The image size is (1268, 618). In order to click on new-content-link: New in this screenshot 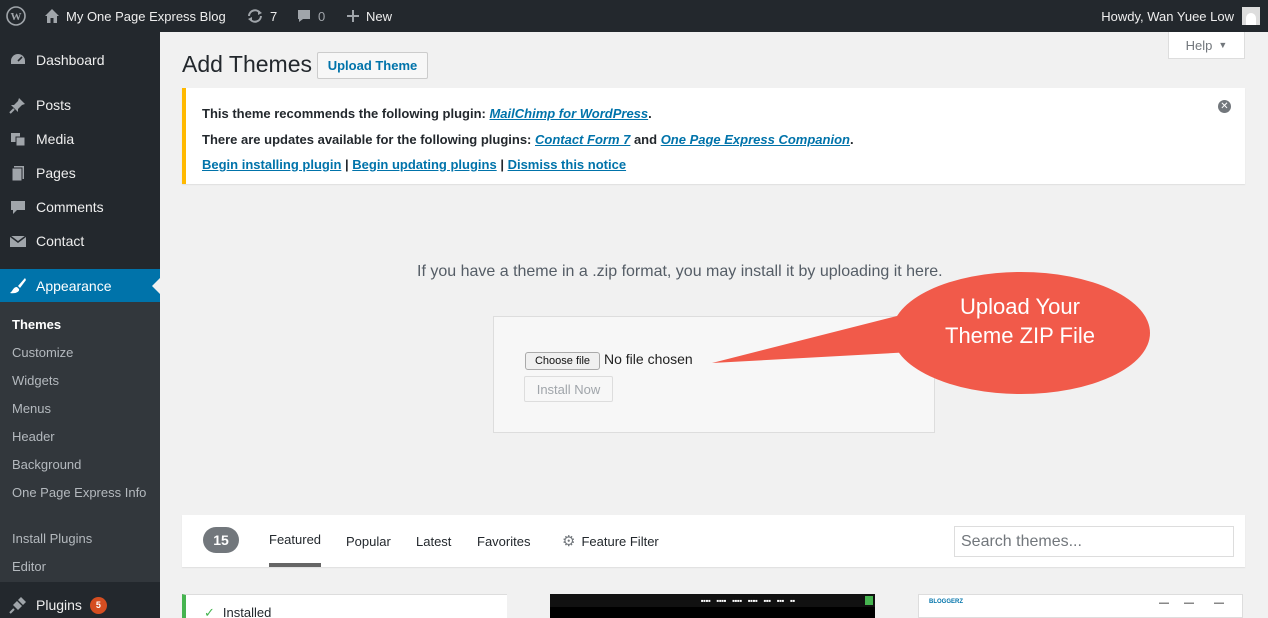, I will do `click(369, 16)`.